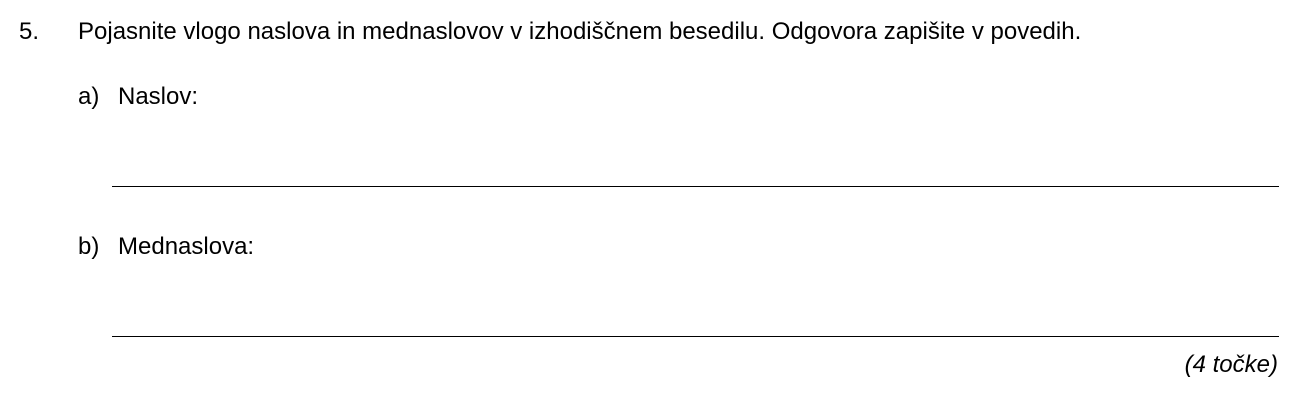 The width and height of the screenshot is (1297, 400). I want to click on part-b-label: Mednaslova:, so click(186, 246).